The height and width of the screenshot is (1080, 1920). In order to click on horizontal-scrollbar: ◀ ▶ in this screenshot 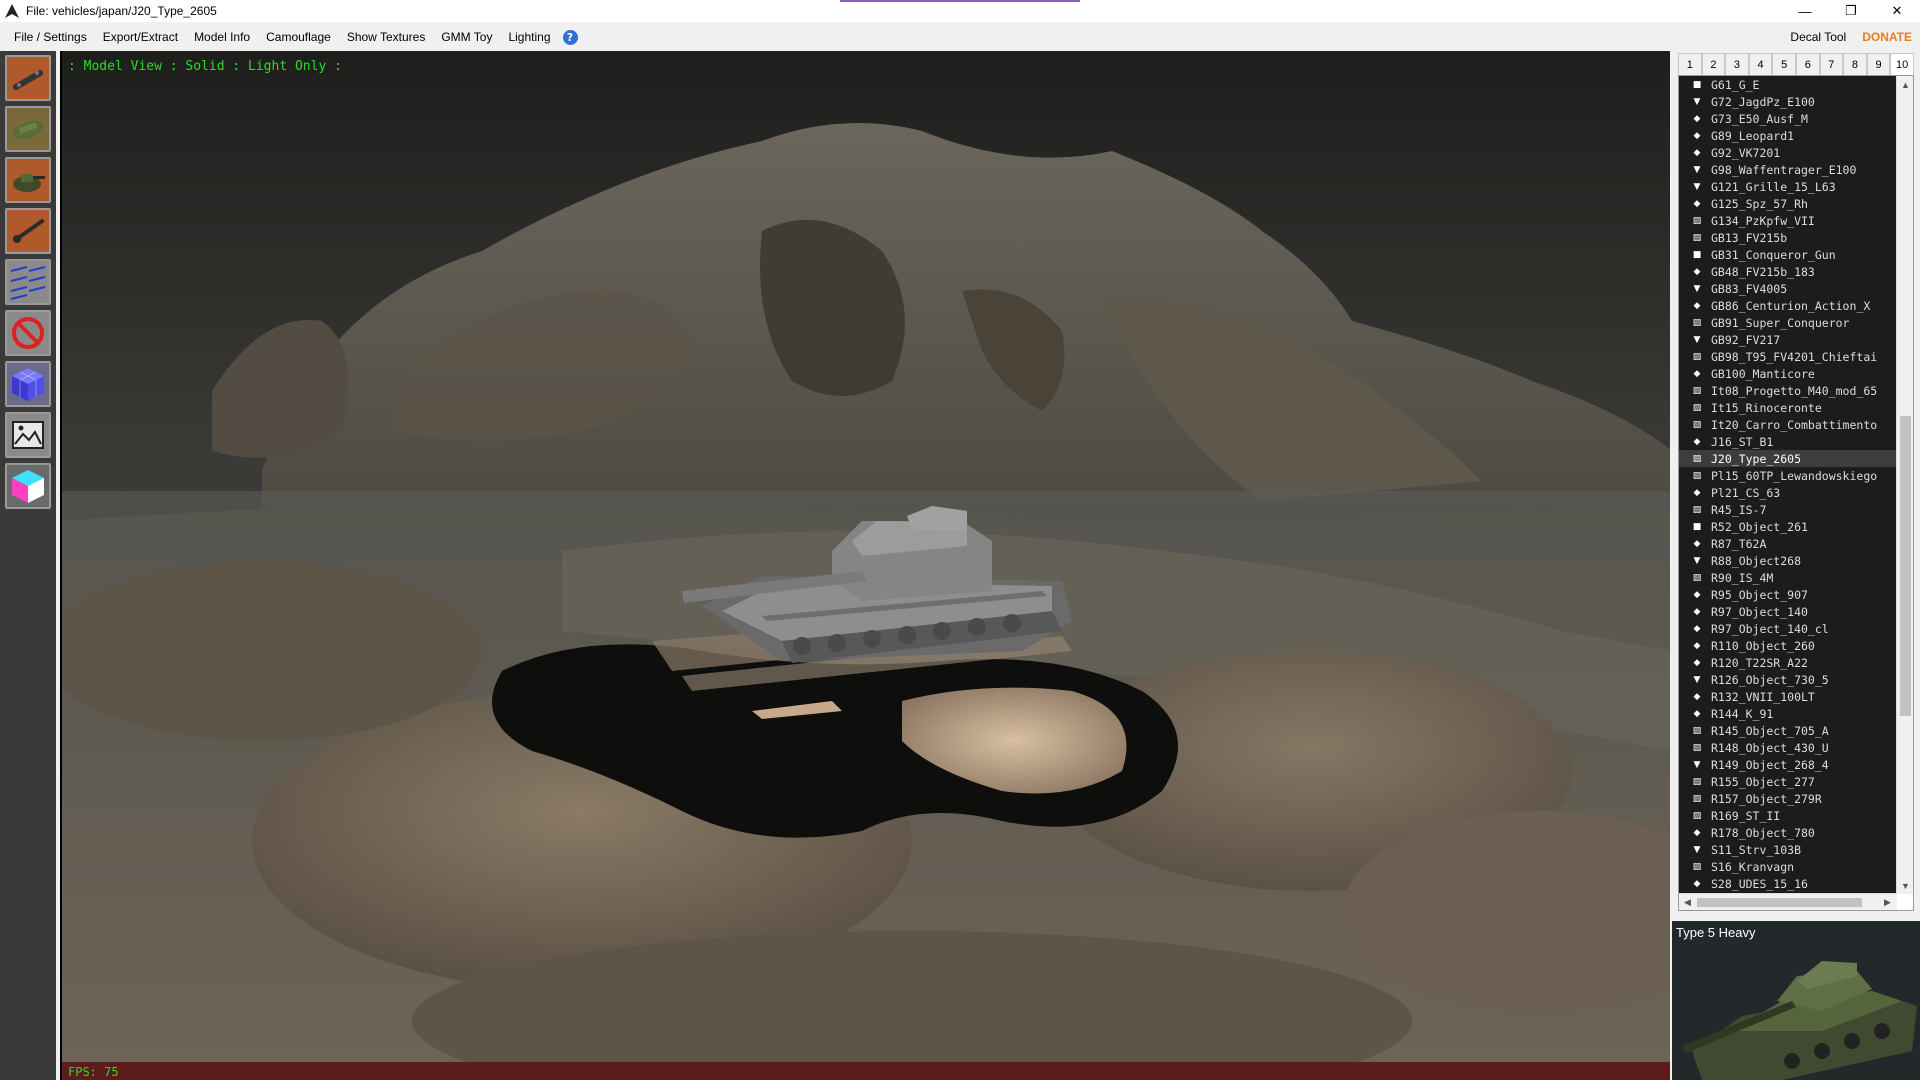, I will do `click(1788, 901)`.